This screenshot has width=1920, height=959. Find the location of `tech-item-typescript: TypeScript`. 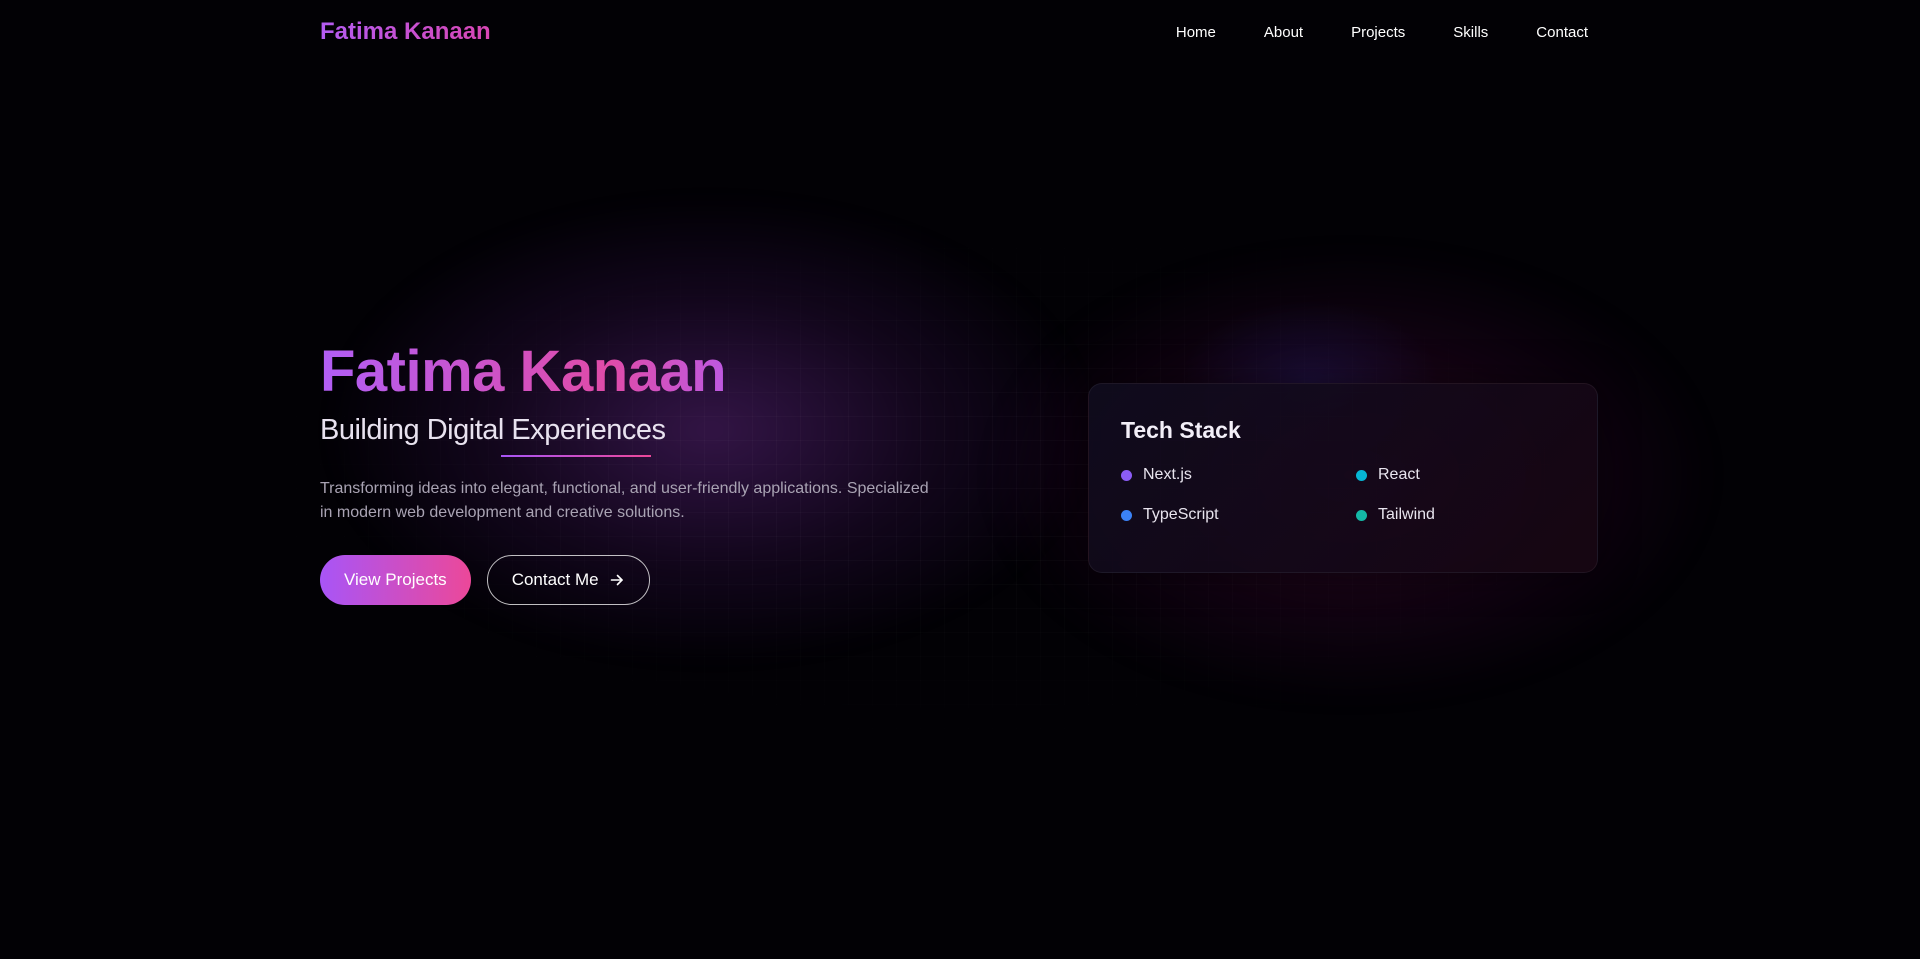

tech-item-typescript: TypeScript is located at coordinates (1238, 515).